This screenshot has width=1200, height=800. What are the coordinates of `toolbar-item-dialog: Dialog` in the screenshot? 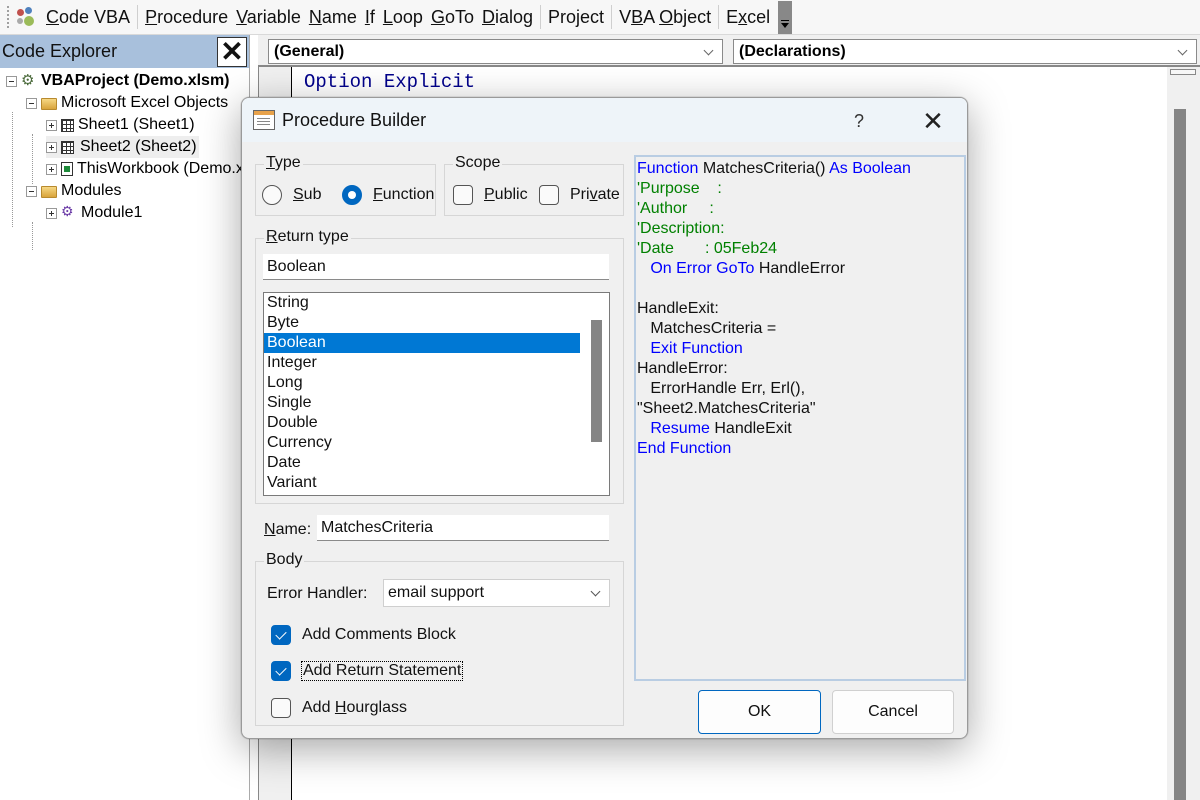 It's located at (507, 17).